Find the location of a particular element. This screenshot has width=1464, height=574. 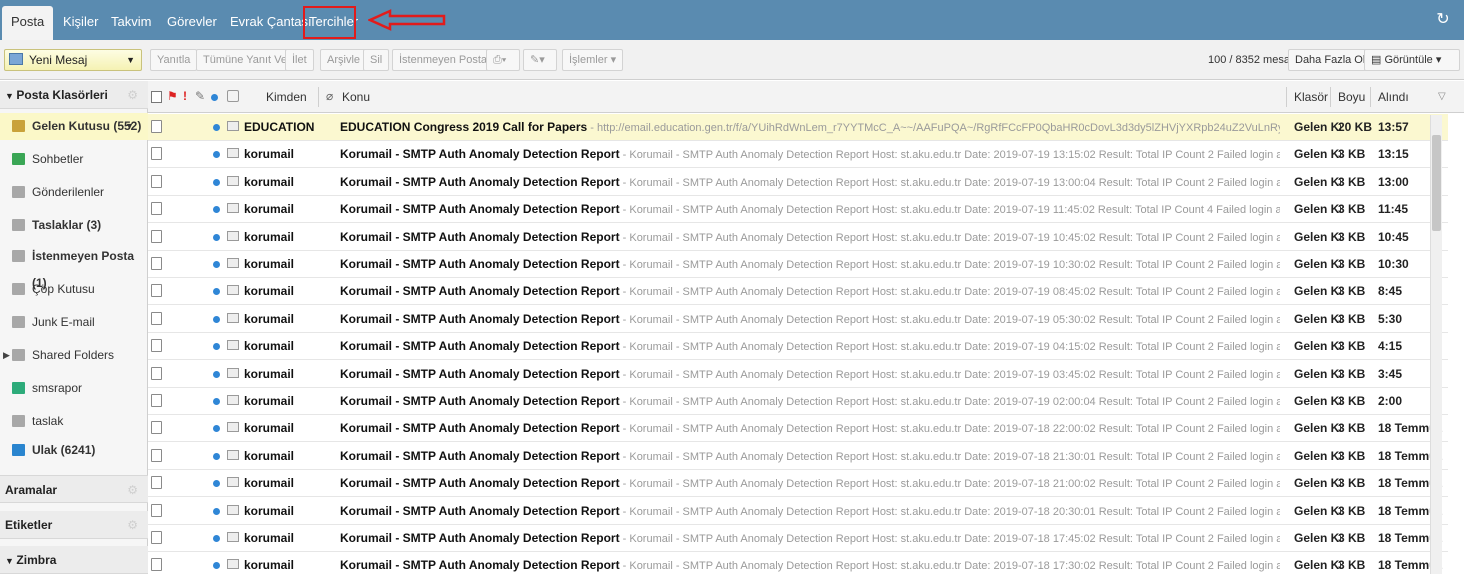

col-size: Boyu is located at coordinates (1351, 97).